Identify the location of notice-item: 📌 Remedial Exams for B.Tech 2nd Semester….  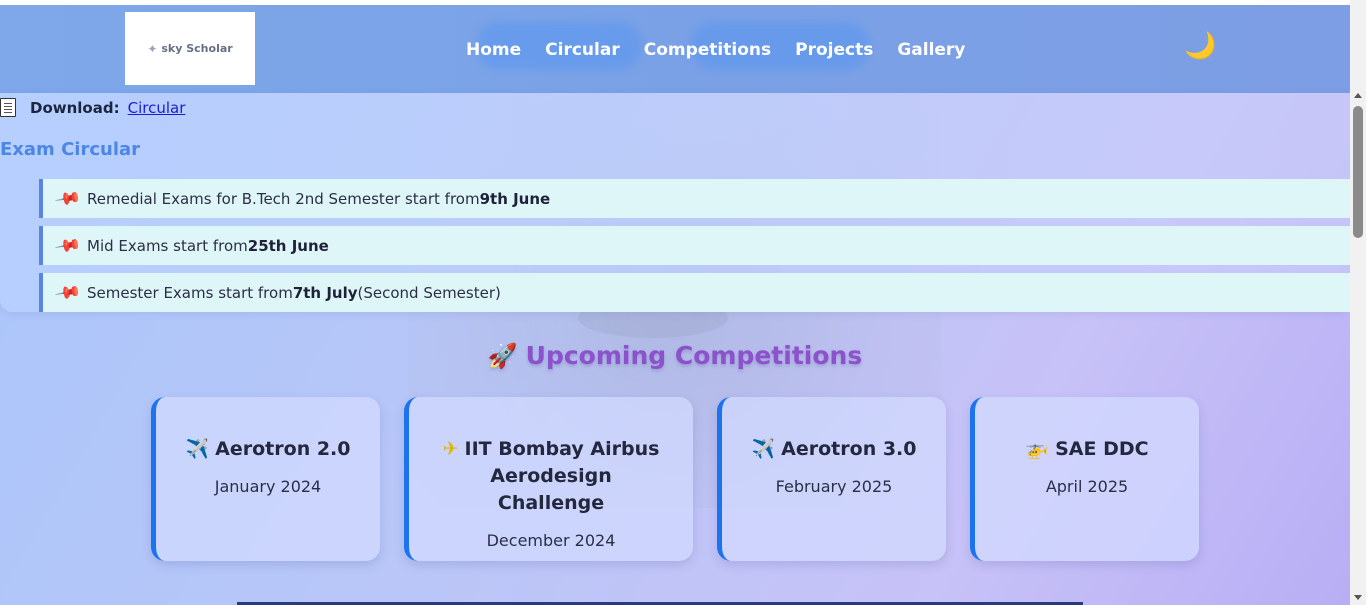
(694, 198).